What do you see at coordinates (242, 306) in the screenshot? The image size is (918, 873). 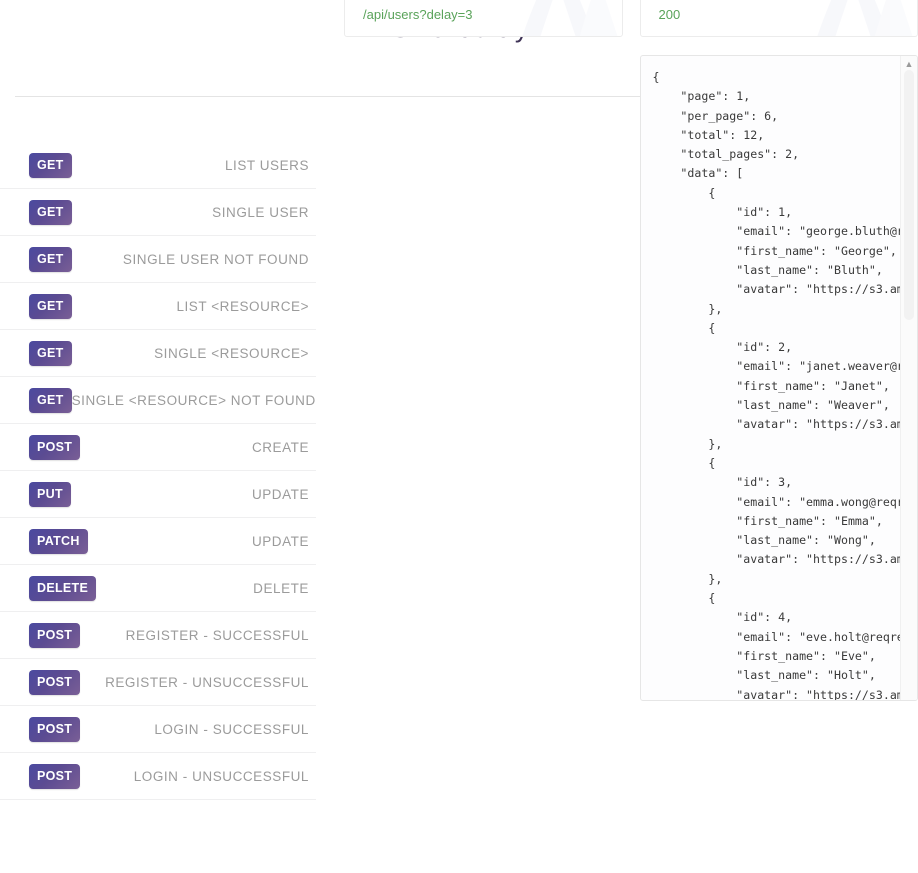 I see `endpoint-label: LIST <RESOURCE>` at bounding box center [242, 306].